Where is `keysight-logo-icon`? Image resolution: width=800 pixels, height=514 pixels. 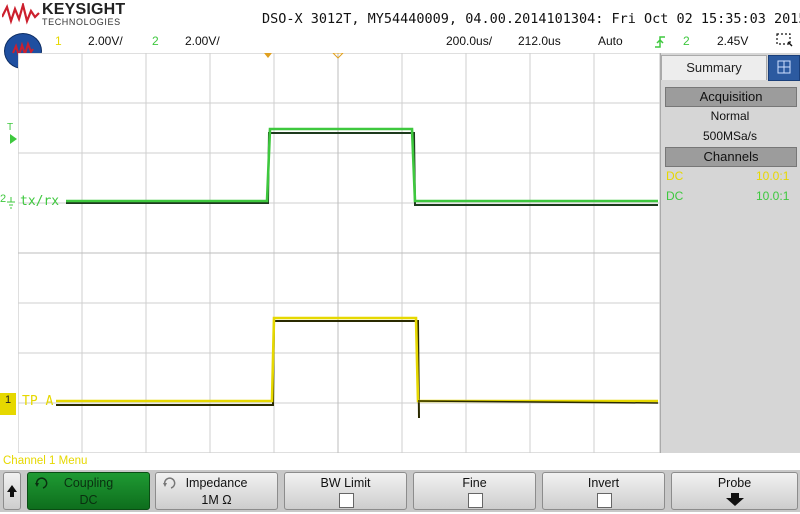 keysight-logo-icon is located at coordinates (21, 14).